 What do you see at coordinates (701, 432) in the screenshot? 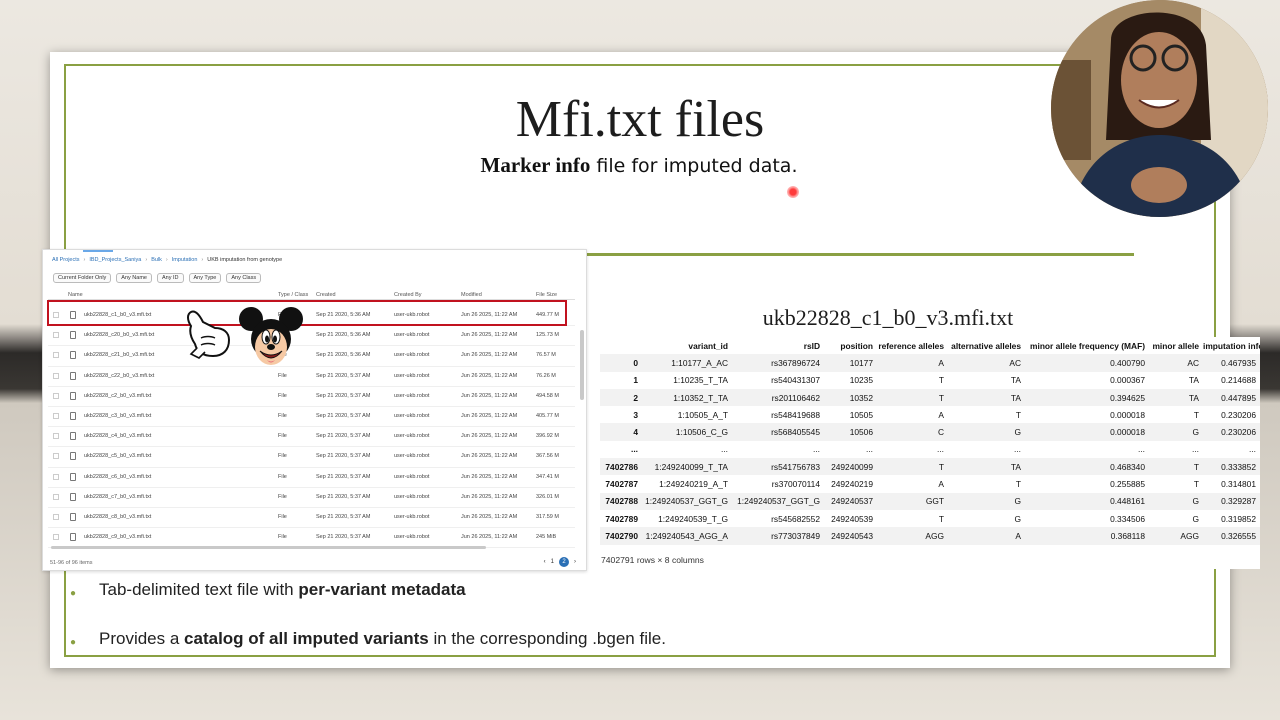
I see `dataframe-cell: 1:10506_C_G` at bounding box center [701, 432].